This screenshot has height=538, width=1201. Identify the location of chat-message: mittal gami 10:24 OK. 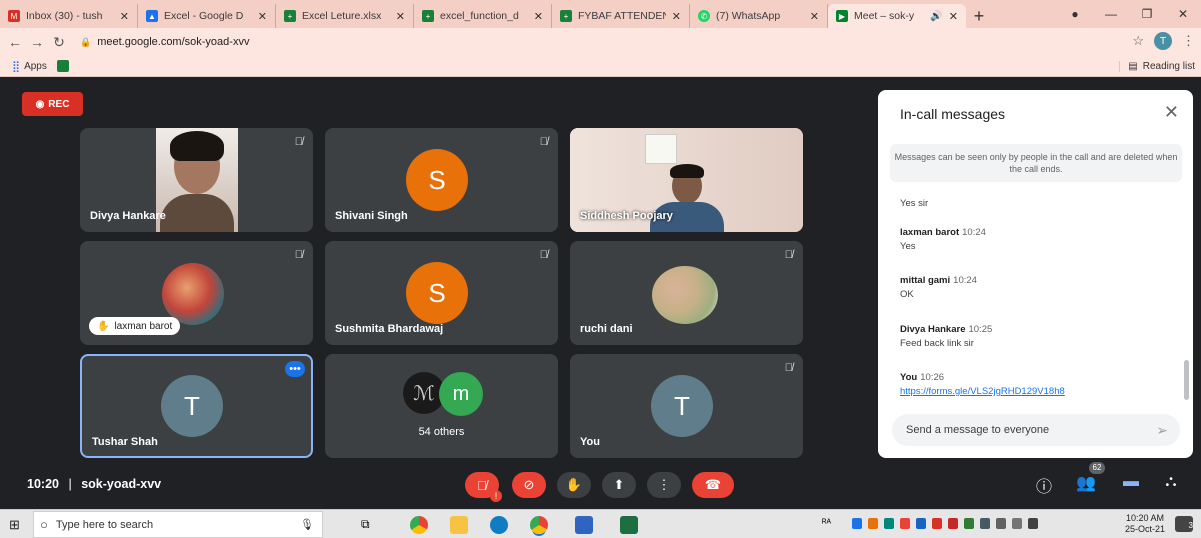
(938, 287).